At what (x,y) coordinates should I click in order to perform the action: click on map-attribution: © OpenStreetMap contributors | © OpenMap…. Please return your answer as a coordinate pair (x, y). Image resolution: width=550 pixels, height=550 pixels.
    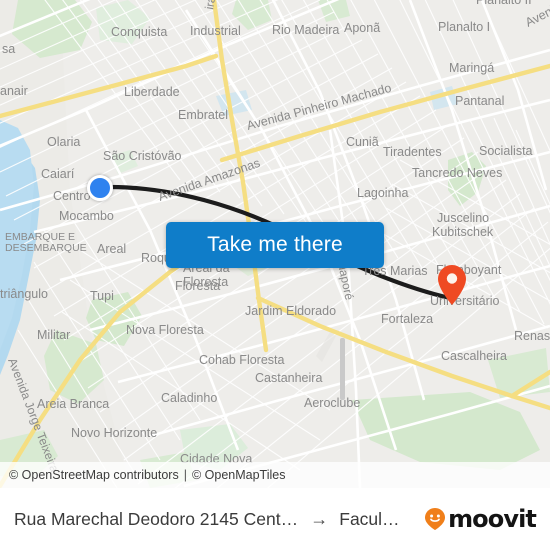
    Looking at the image, I should click on (275, 475).